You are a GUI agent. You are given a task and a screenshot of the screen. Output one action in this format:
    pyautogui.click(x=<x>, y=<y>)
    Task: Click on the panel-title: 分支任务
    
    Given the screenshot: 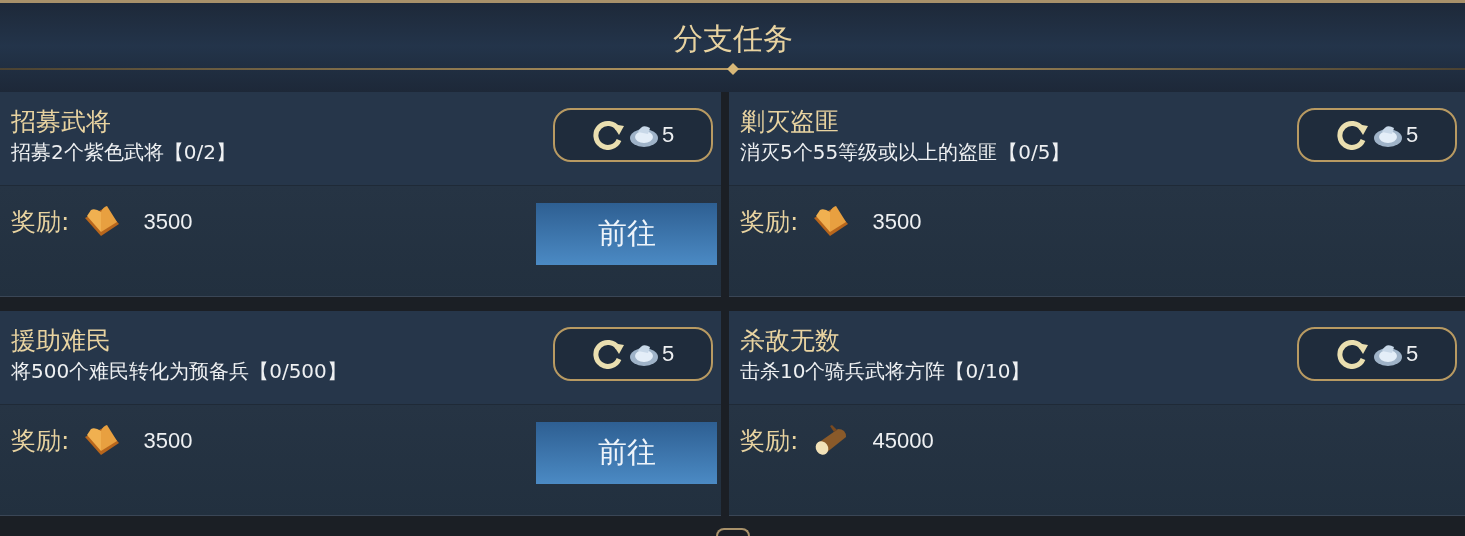 What is the action you would take?
    pyautogui.click(x=732, y=39)
    